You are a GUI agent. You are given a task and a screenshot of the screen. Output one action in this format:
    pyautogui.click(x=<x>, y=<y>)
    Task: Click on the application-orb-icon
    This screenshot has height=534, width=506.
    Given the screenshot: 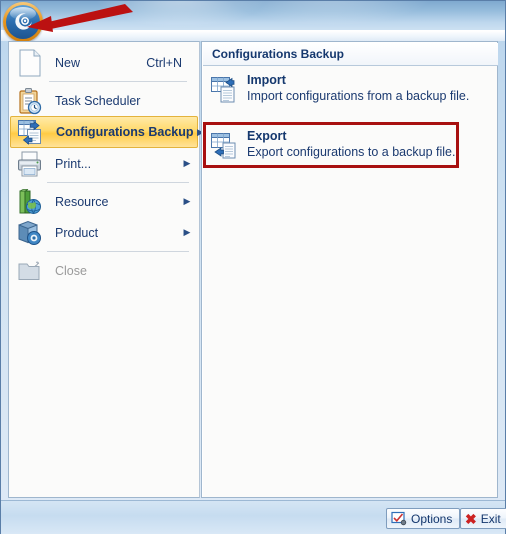 What is the action you would take?
    pyautogui.click(x=23, y=21)
    